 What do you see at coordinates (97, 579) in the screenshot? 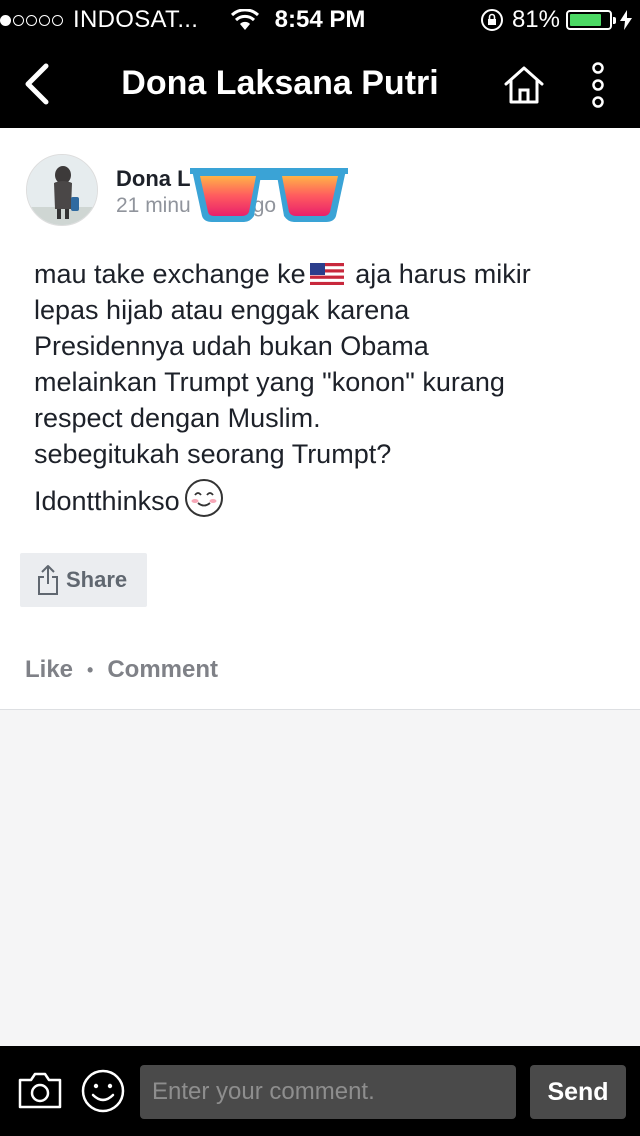
I see `share-label: Share` at bounding box center [97, 579].